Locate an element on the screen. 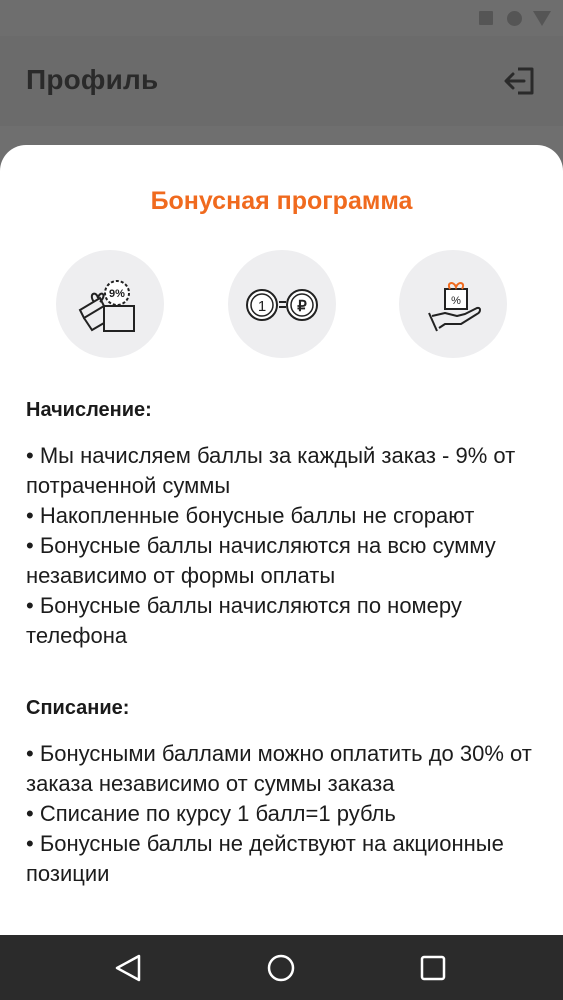 The width and height of the screenshot is (563, 1000). gift-badge-text: 9% is located at coordinates (117, 294).